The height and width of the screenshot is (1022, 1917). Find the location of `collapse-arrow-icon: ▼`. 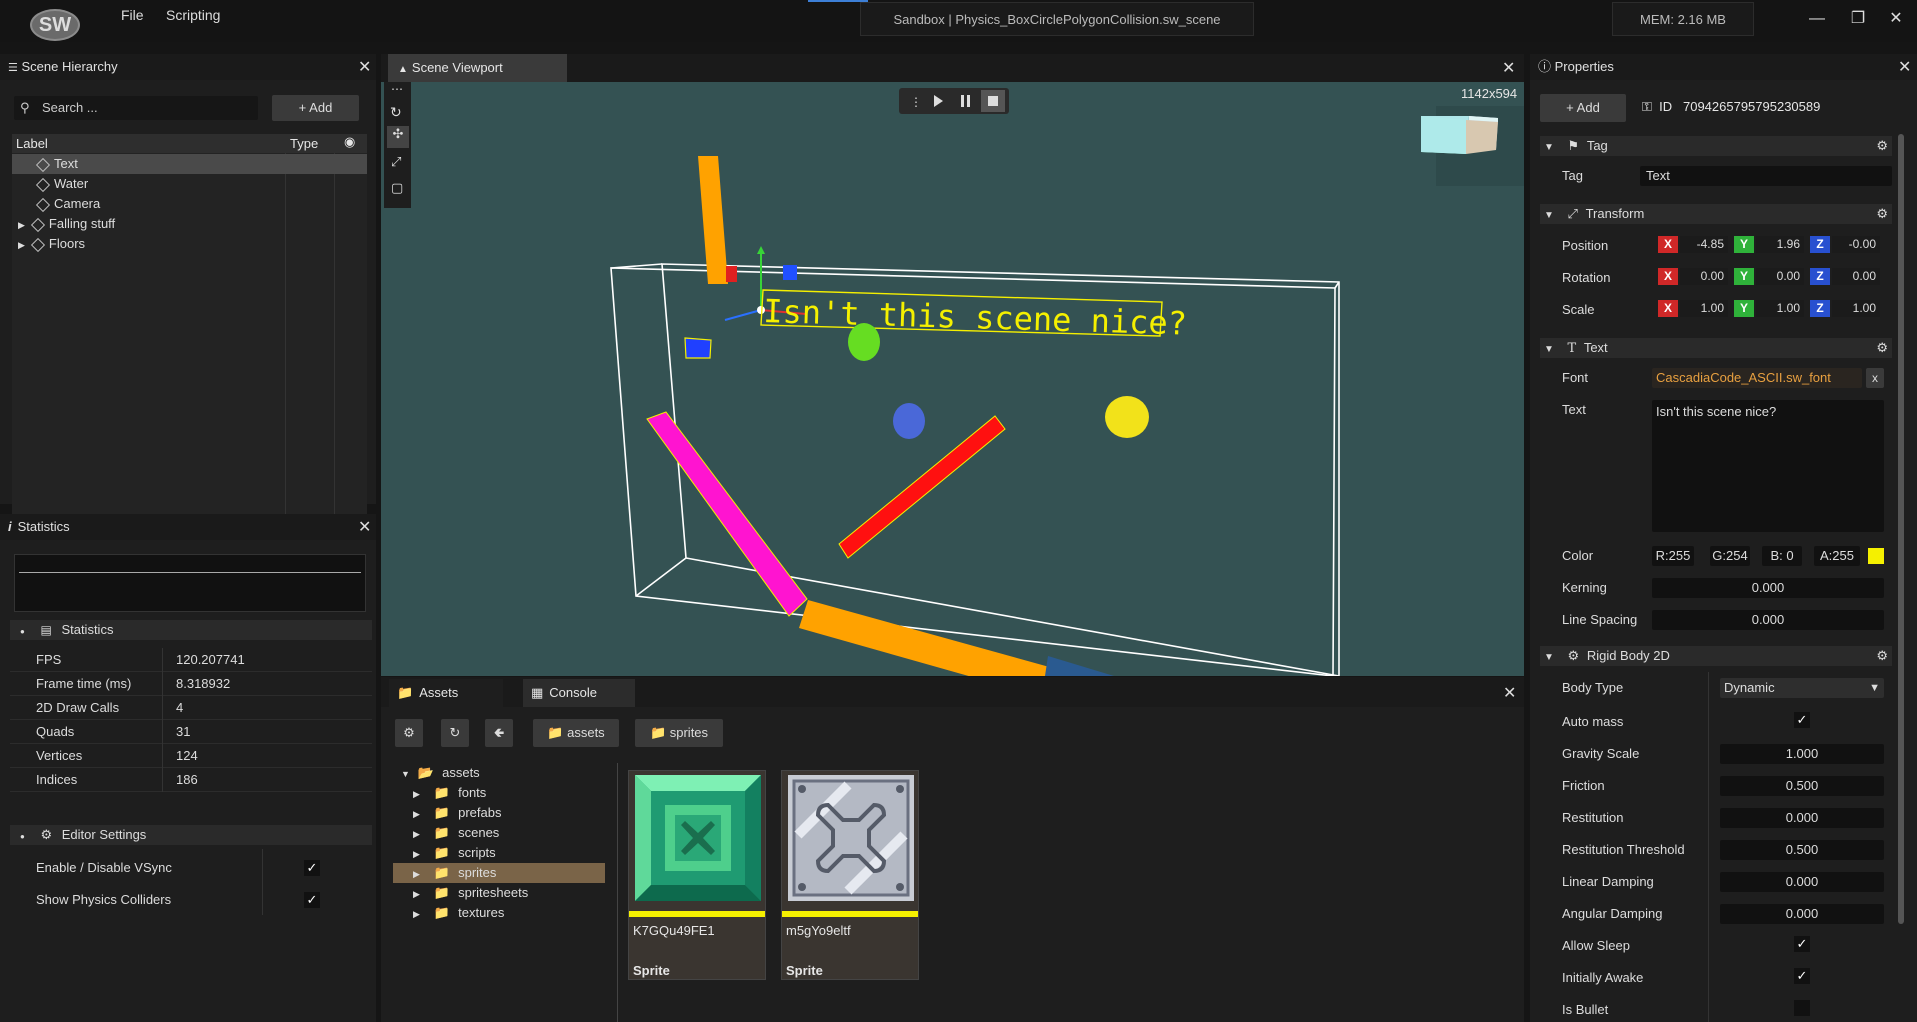

collapse-arrow-icon: ▼ is located at coordinates (405, 774).